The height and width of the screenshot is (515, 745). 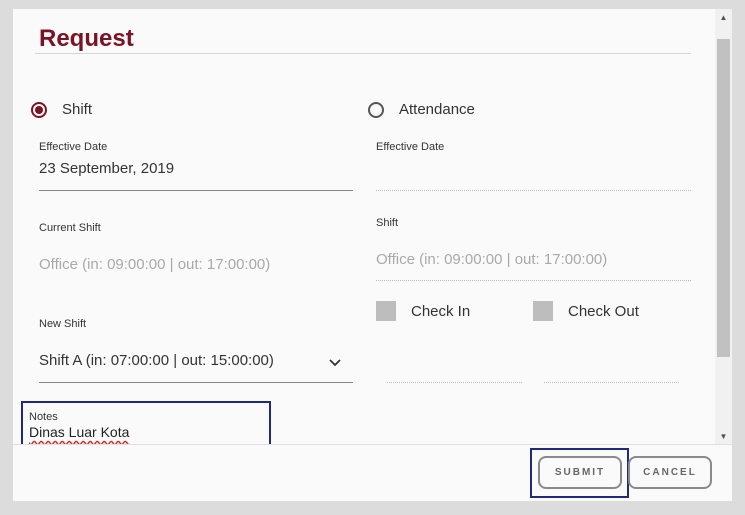 I want to click on submit-button: SUBMIT, so click(x=580, y=472).